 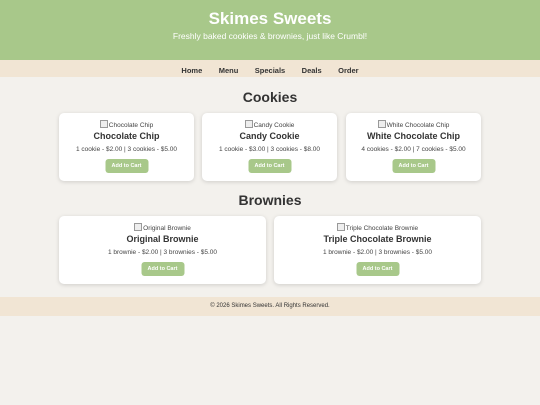 What do you see at coordinates (167, 228) in the screenshot?
I see `image-alt-text: Original Brownie` at bounding box center [167, 228].